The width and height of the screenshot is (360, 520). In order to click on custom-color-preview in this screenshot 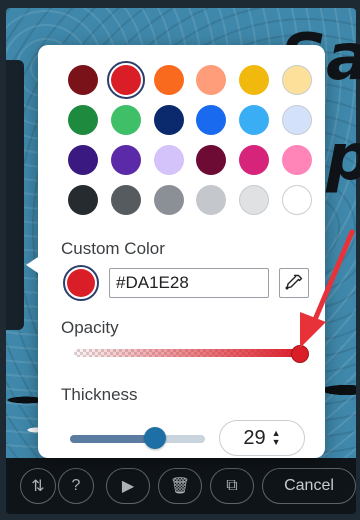, I will do `click(81, 283)`.